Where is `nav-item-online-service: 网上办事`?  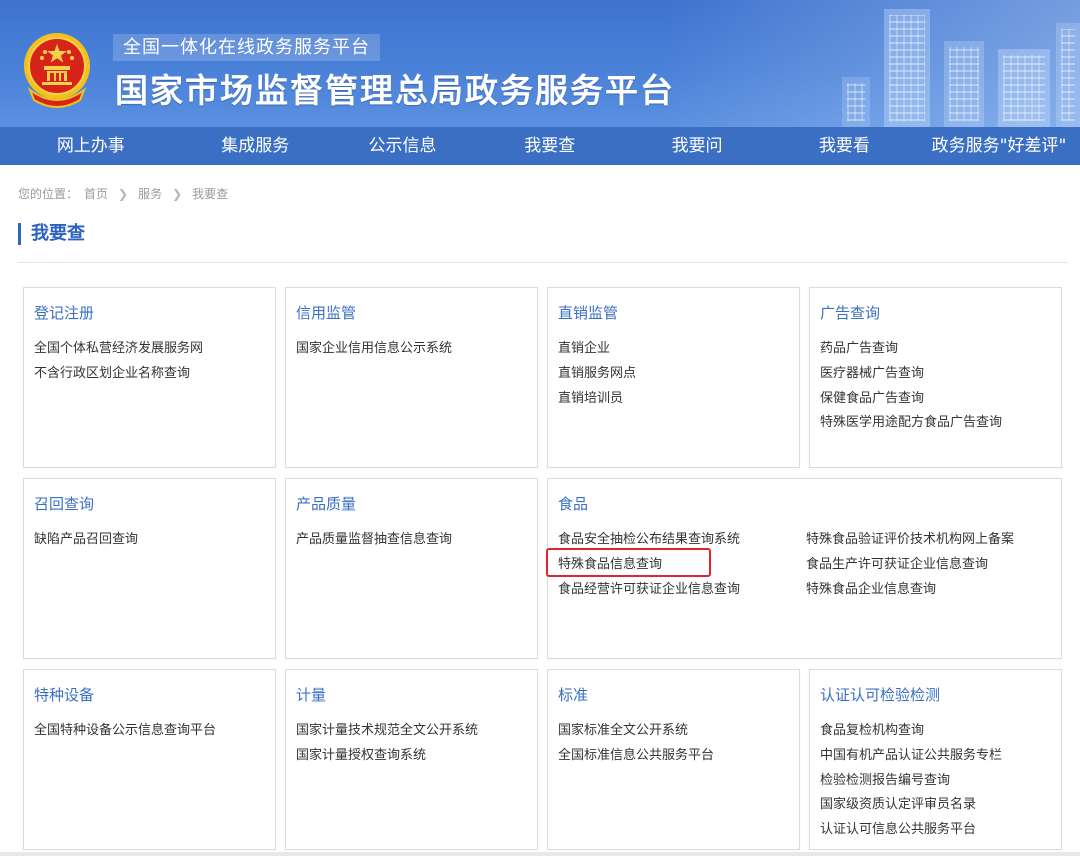 nav-item-online-service: 网上办事 is located at coordinates (91, 146).